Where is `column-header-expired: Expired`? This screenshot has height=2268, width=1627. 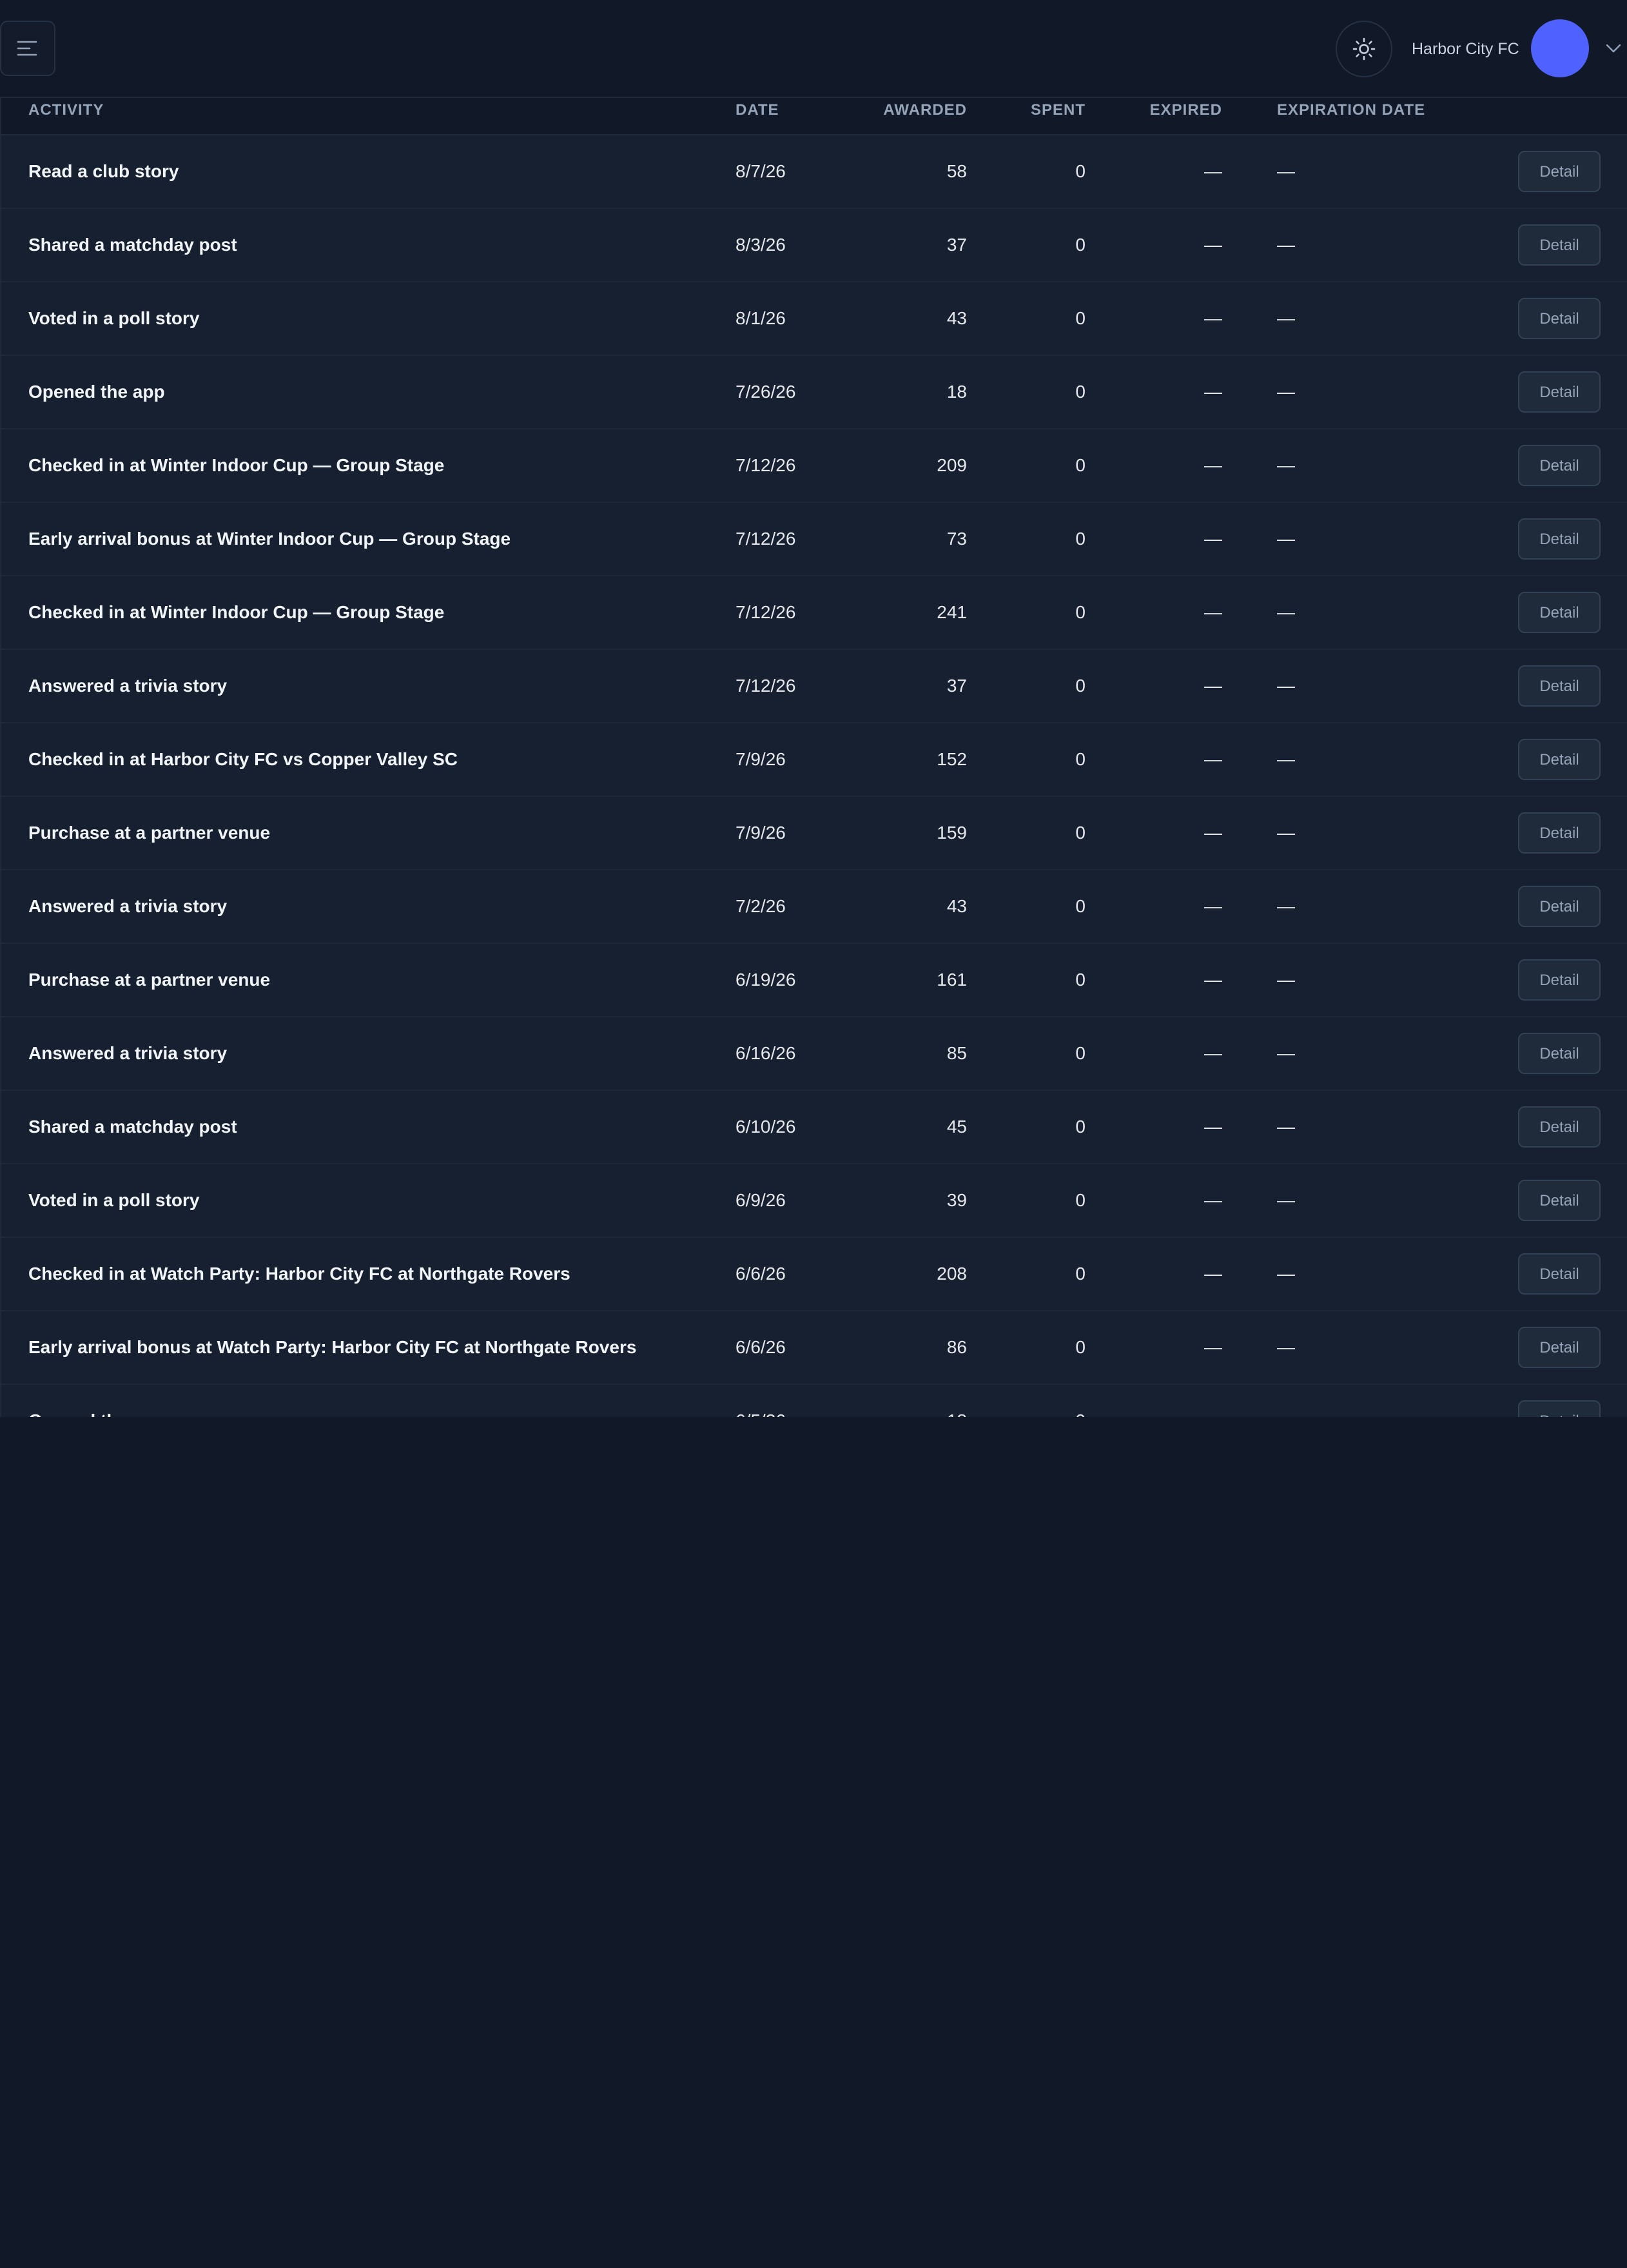 column-header-expired: Expired is located at coordinates (1185, 110).